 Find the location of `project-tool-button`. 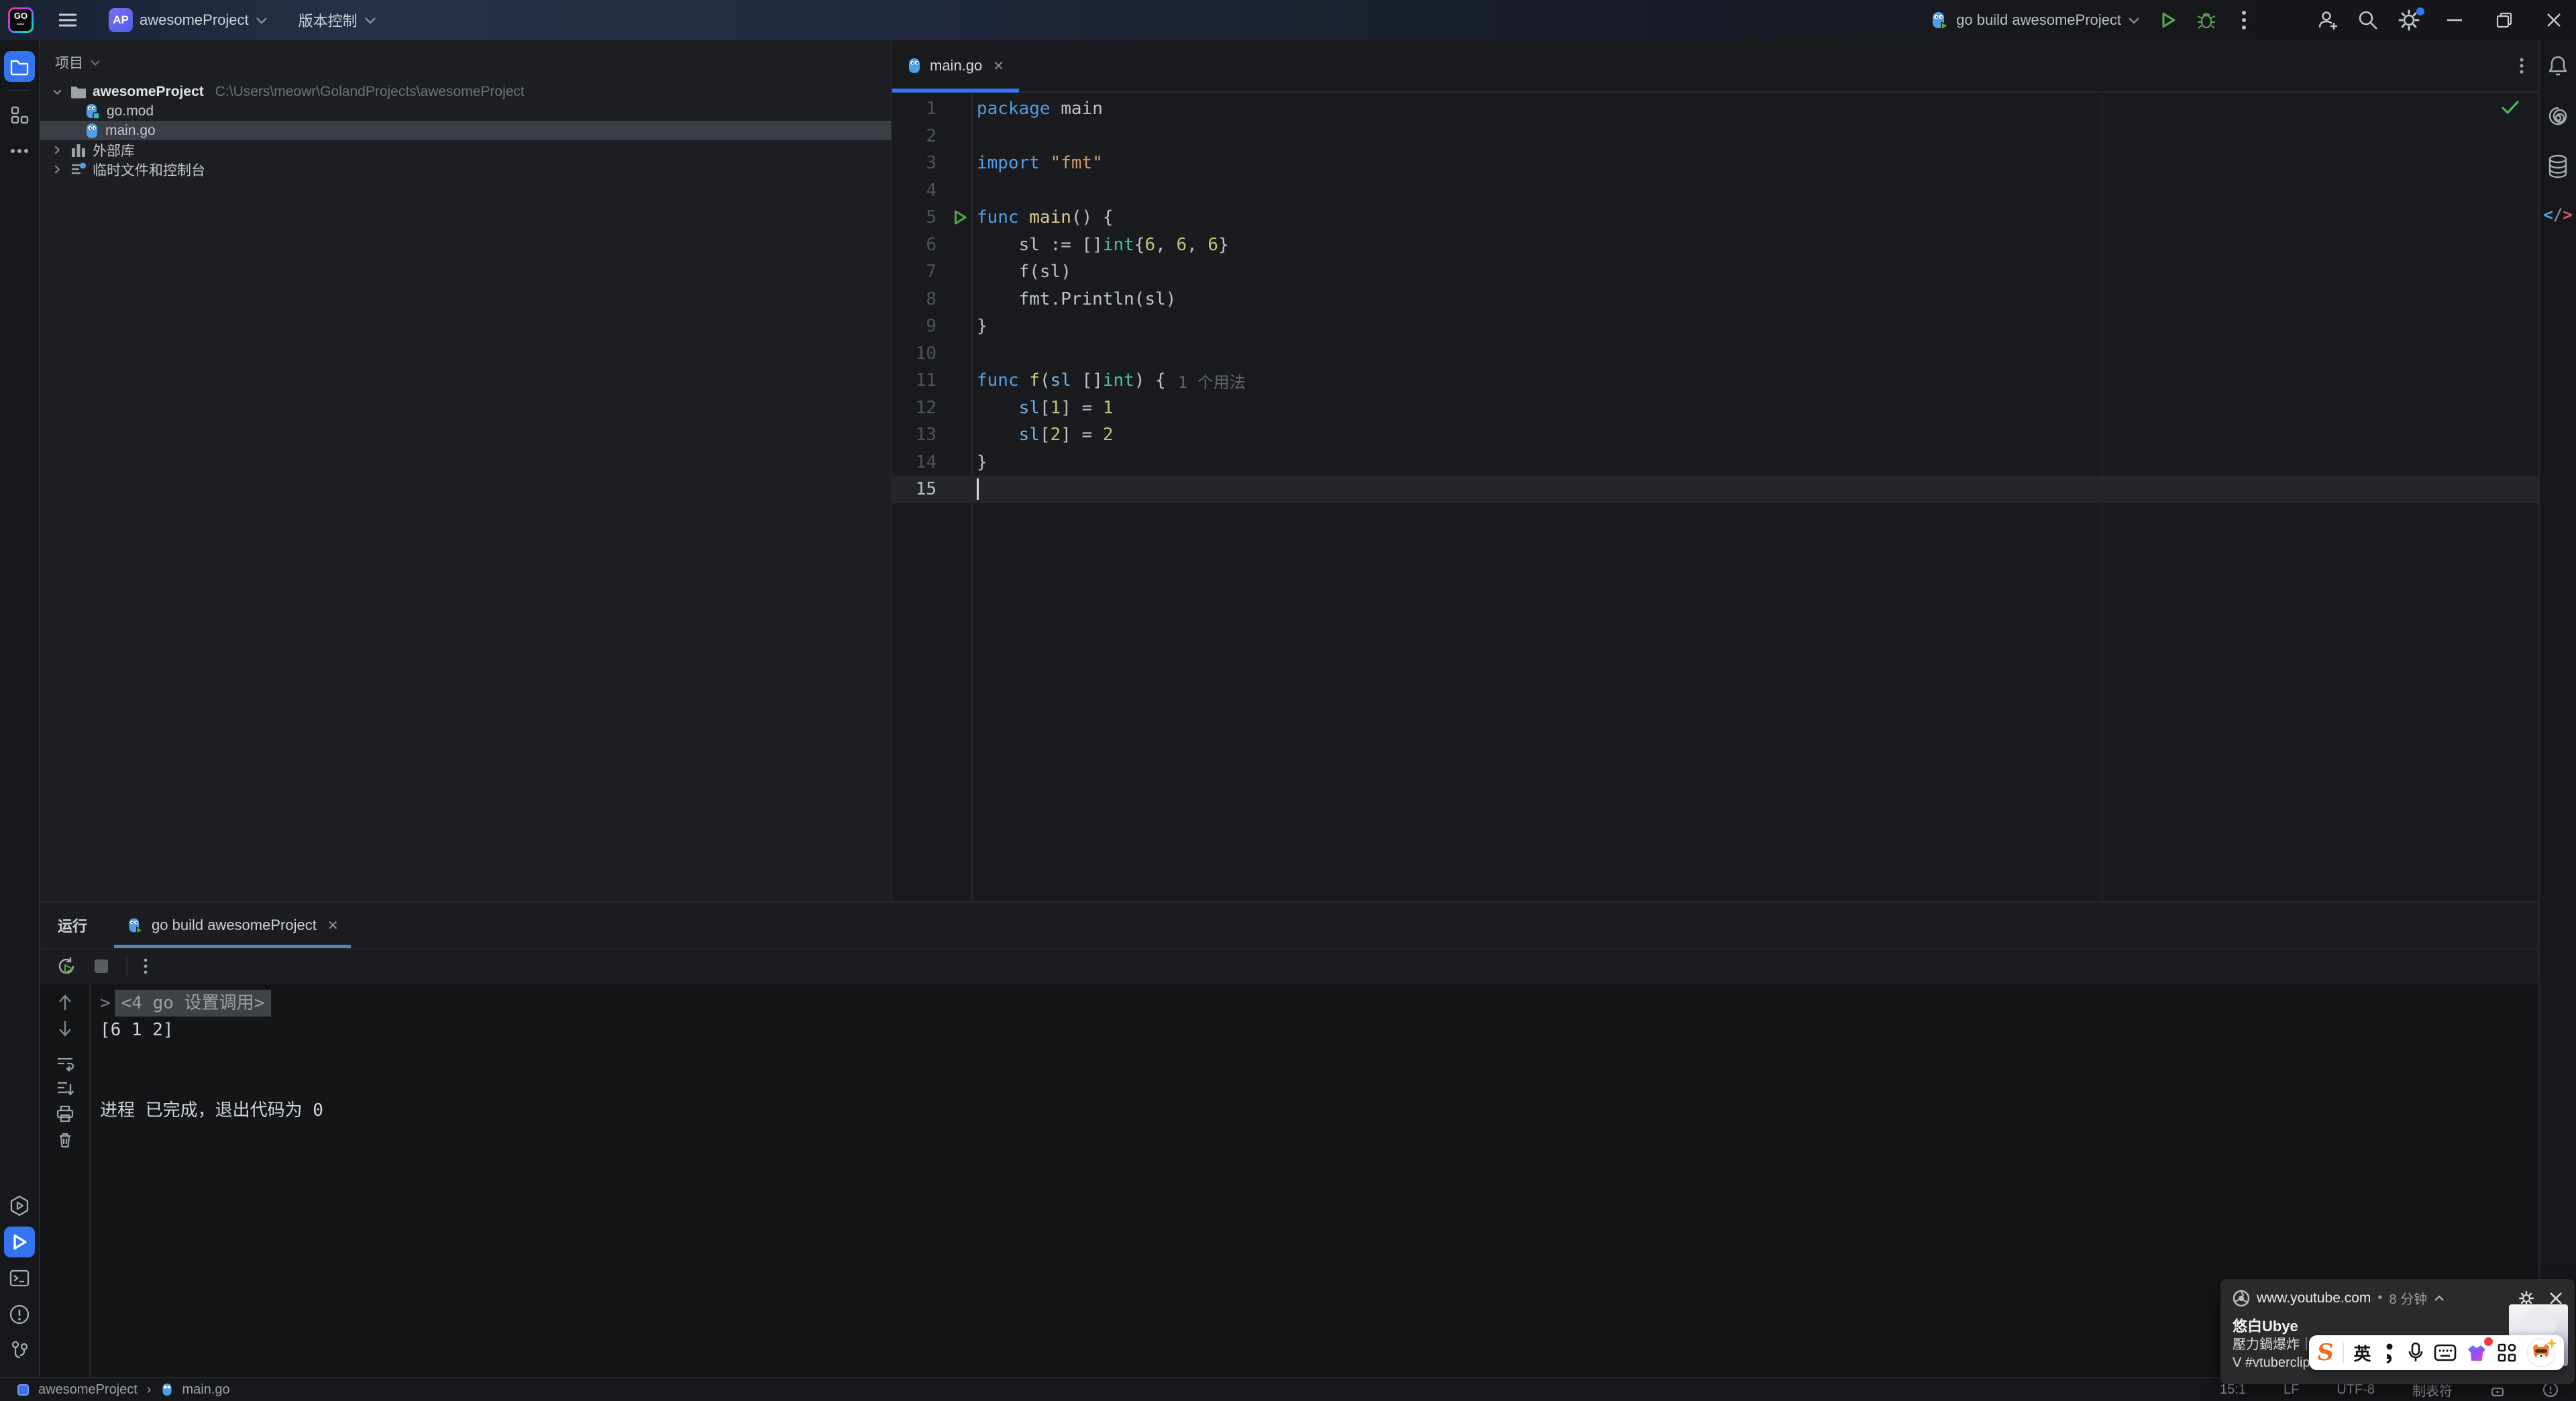

project-tool-button is located at coordinates (19, 66).